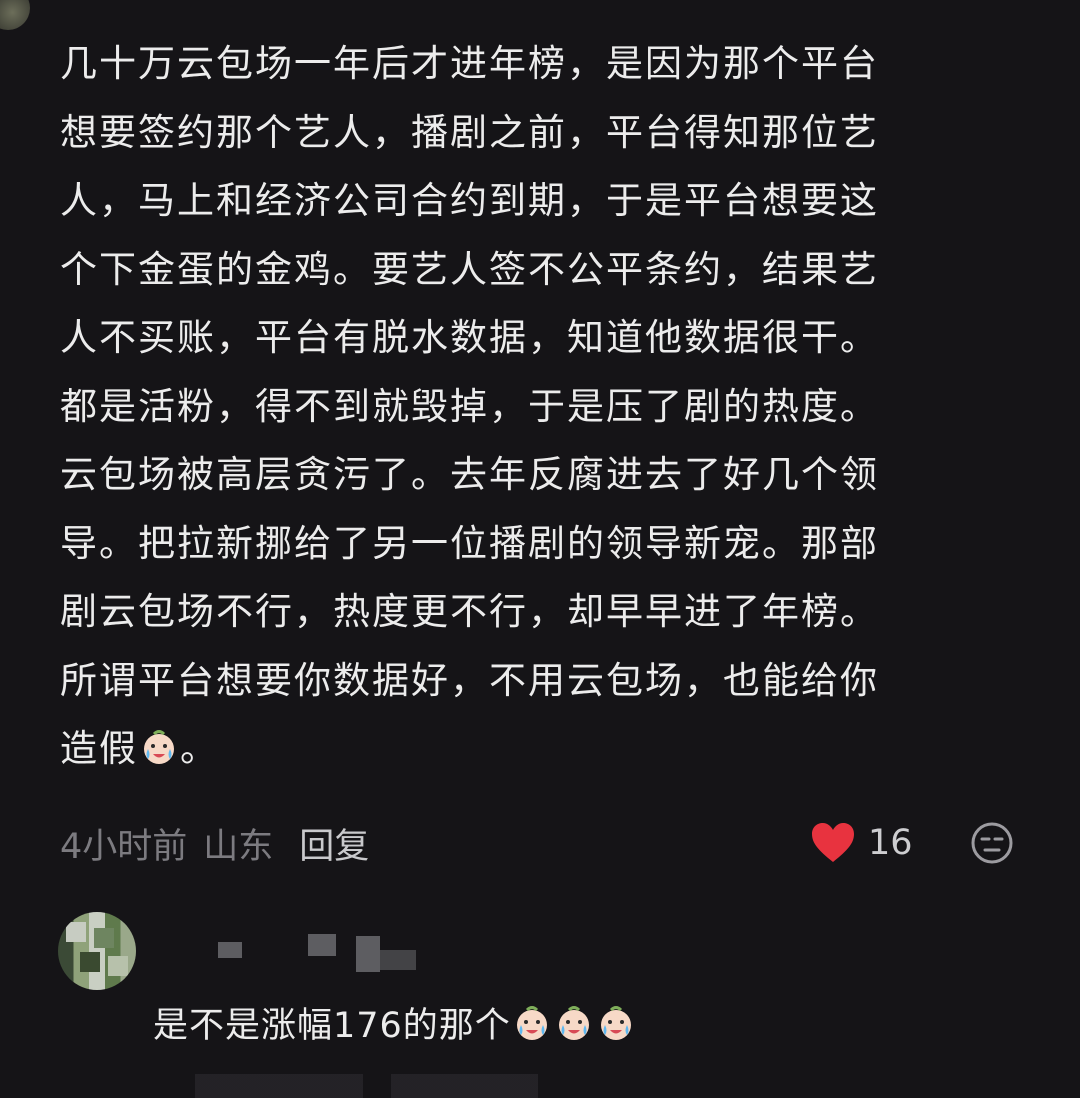  Describe the element at coordinates (469, 611) in the screenshot. I see `comment-line: 剧云包场不行，热度更不行，却早早进了年榜。` at that location.